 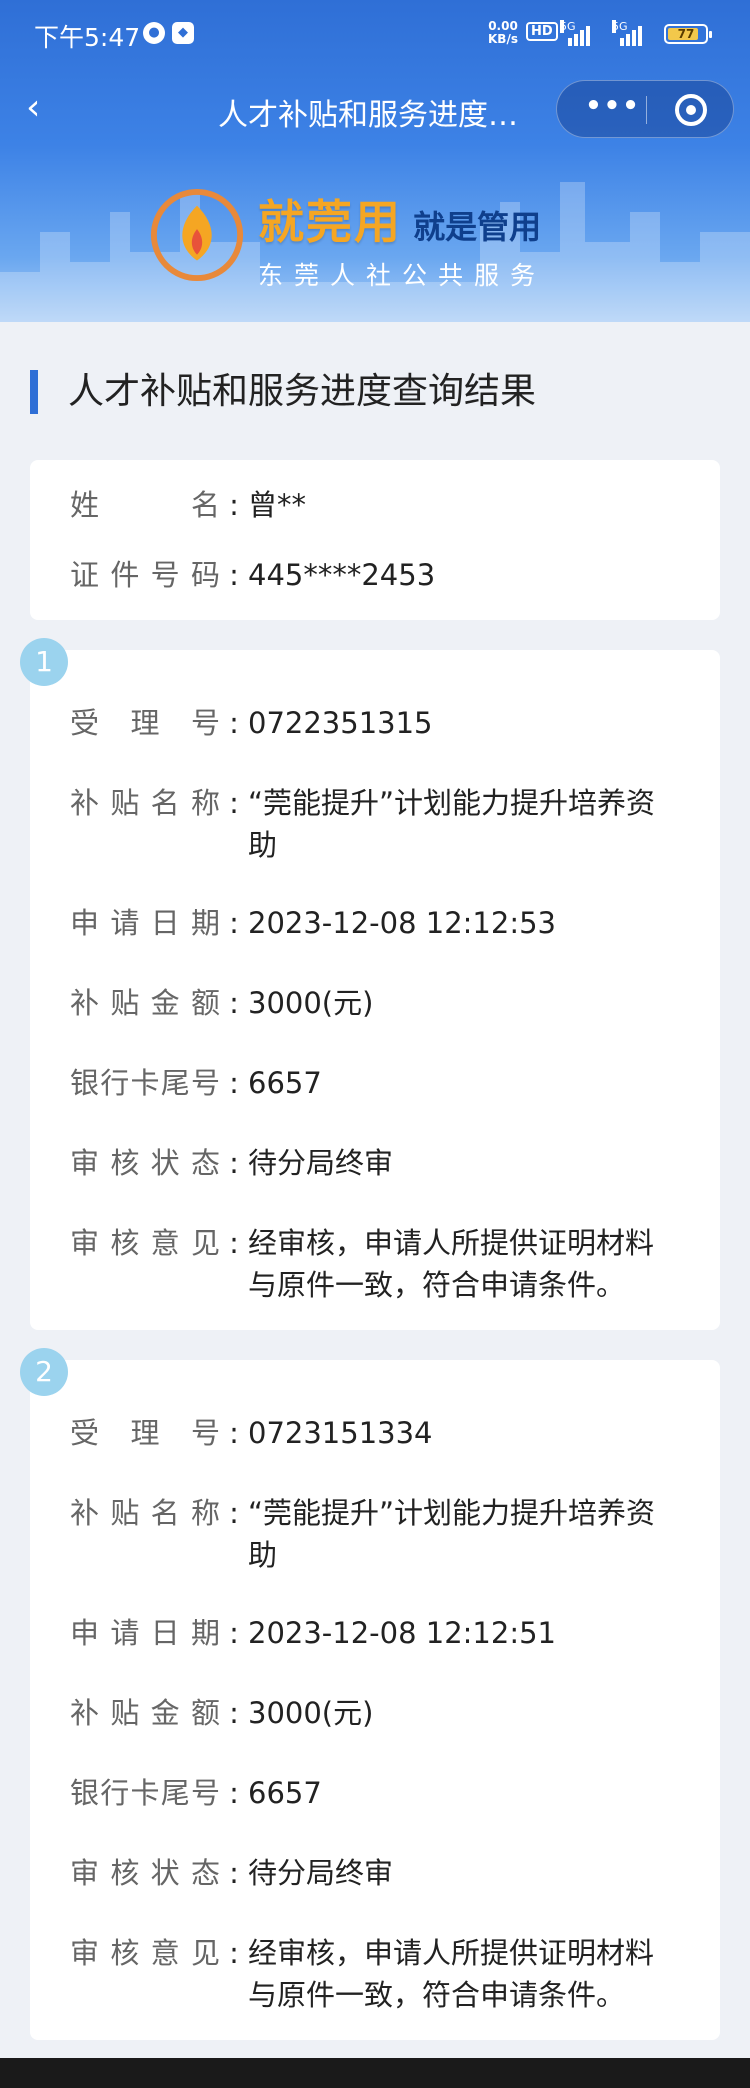 I want to click on capsule-divider, so click(x=646, y=110).